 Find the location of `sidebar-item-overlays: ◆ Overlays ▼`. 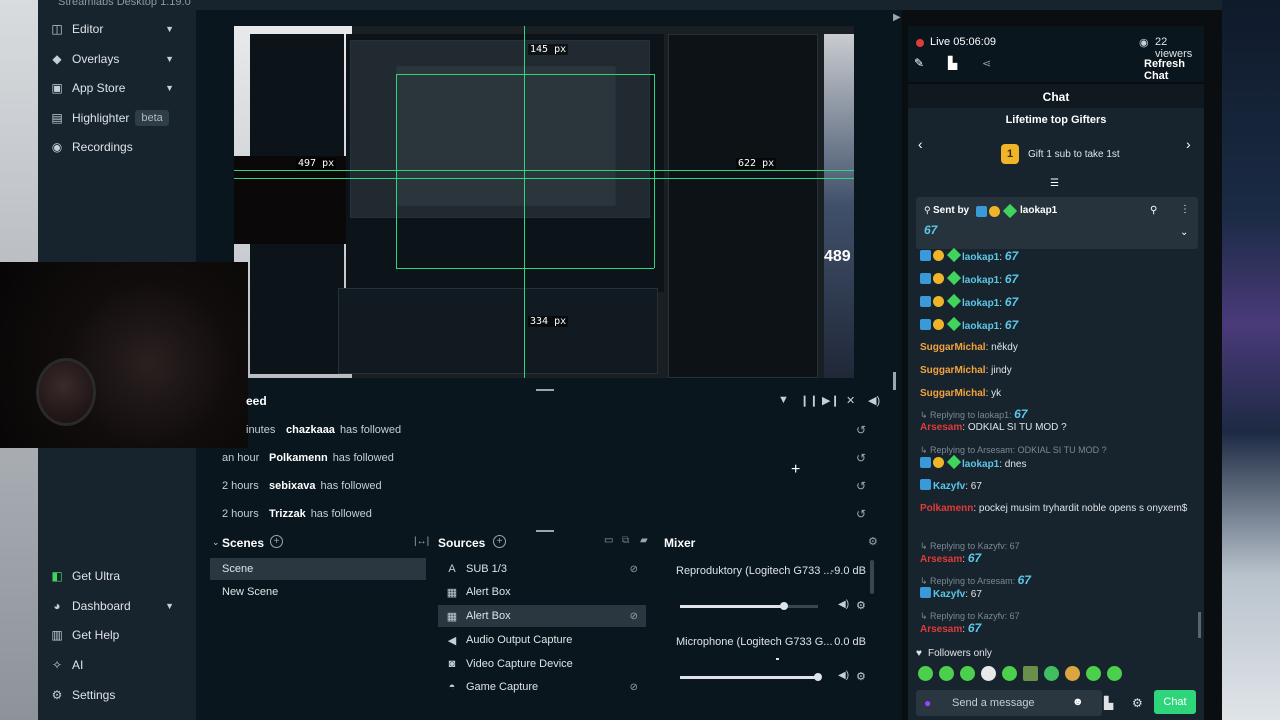

sidebar-item-overlays: ◆ Overlays ▼ is located at coordinates (117, 59).